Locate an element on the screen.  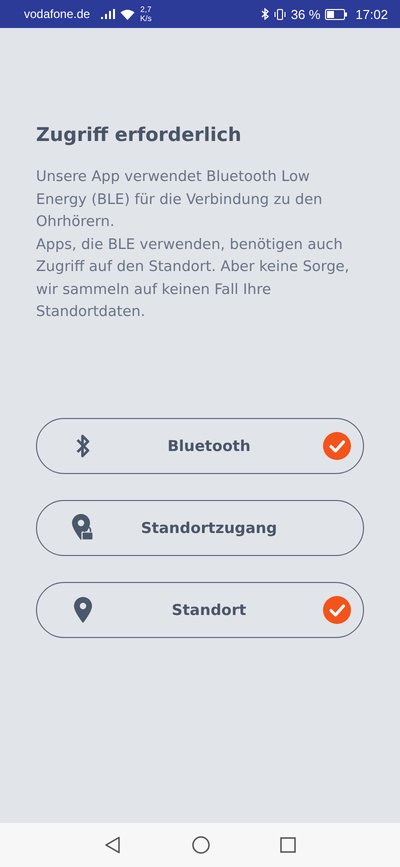
page-title: Zugriff erforderlich is located at coordinates (139, 135).